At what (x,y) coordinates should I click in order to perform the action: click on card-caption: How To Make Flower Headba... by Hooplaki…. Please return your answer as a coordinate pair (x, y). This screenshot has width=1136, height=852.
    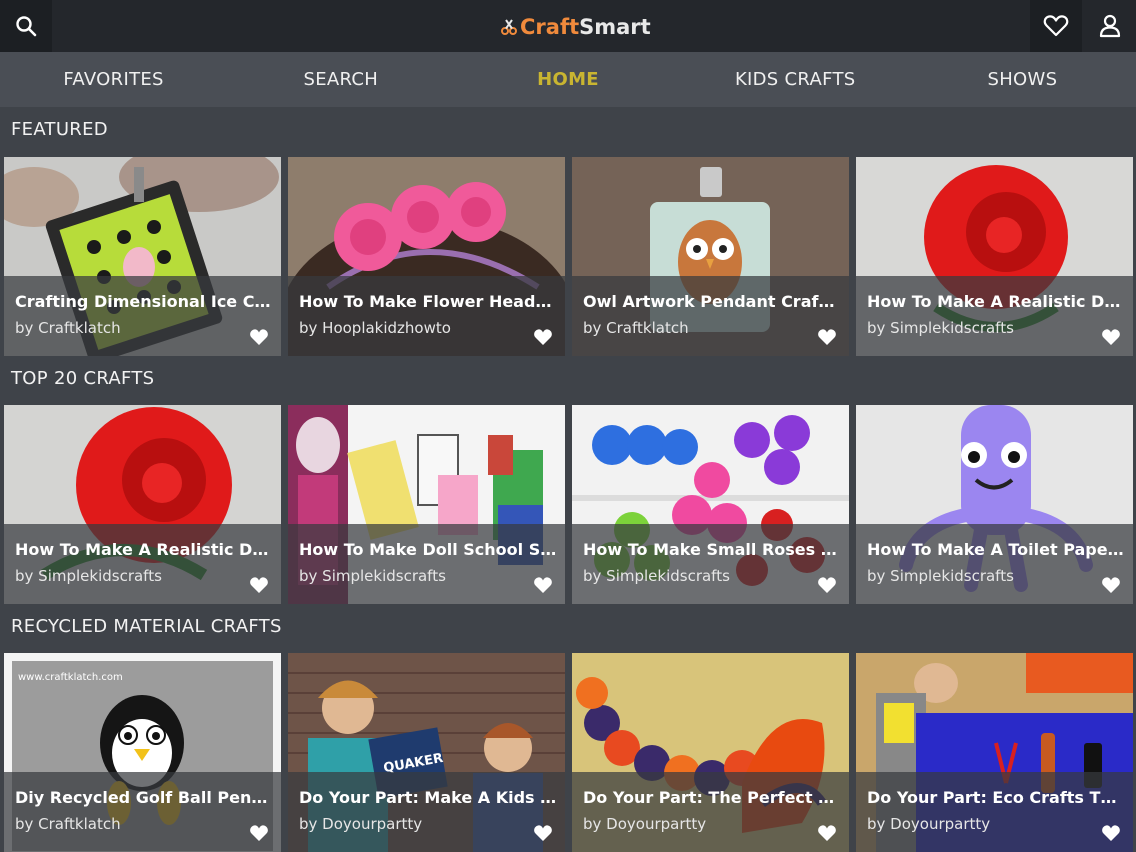
    Looking at the image, I should click on (426, 316).